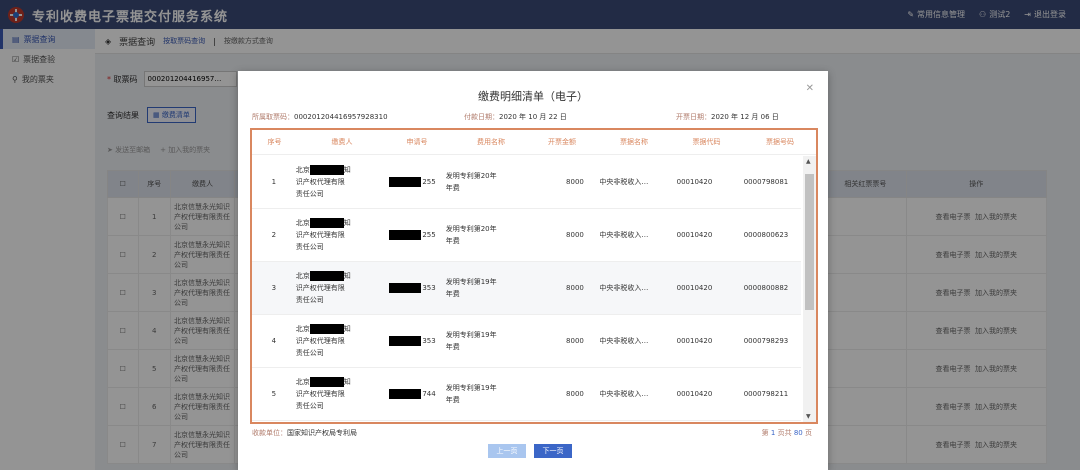 The width and height of the screenshot is (1080, 470). I want to click on pagination: 上一页 下一页, so click(530, 451).